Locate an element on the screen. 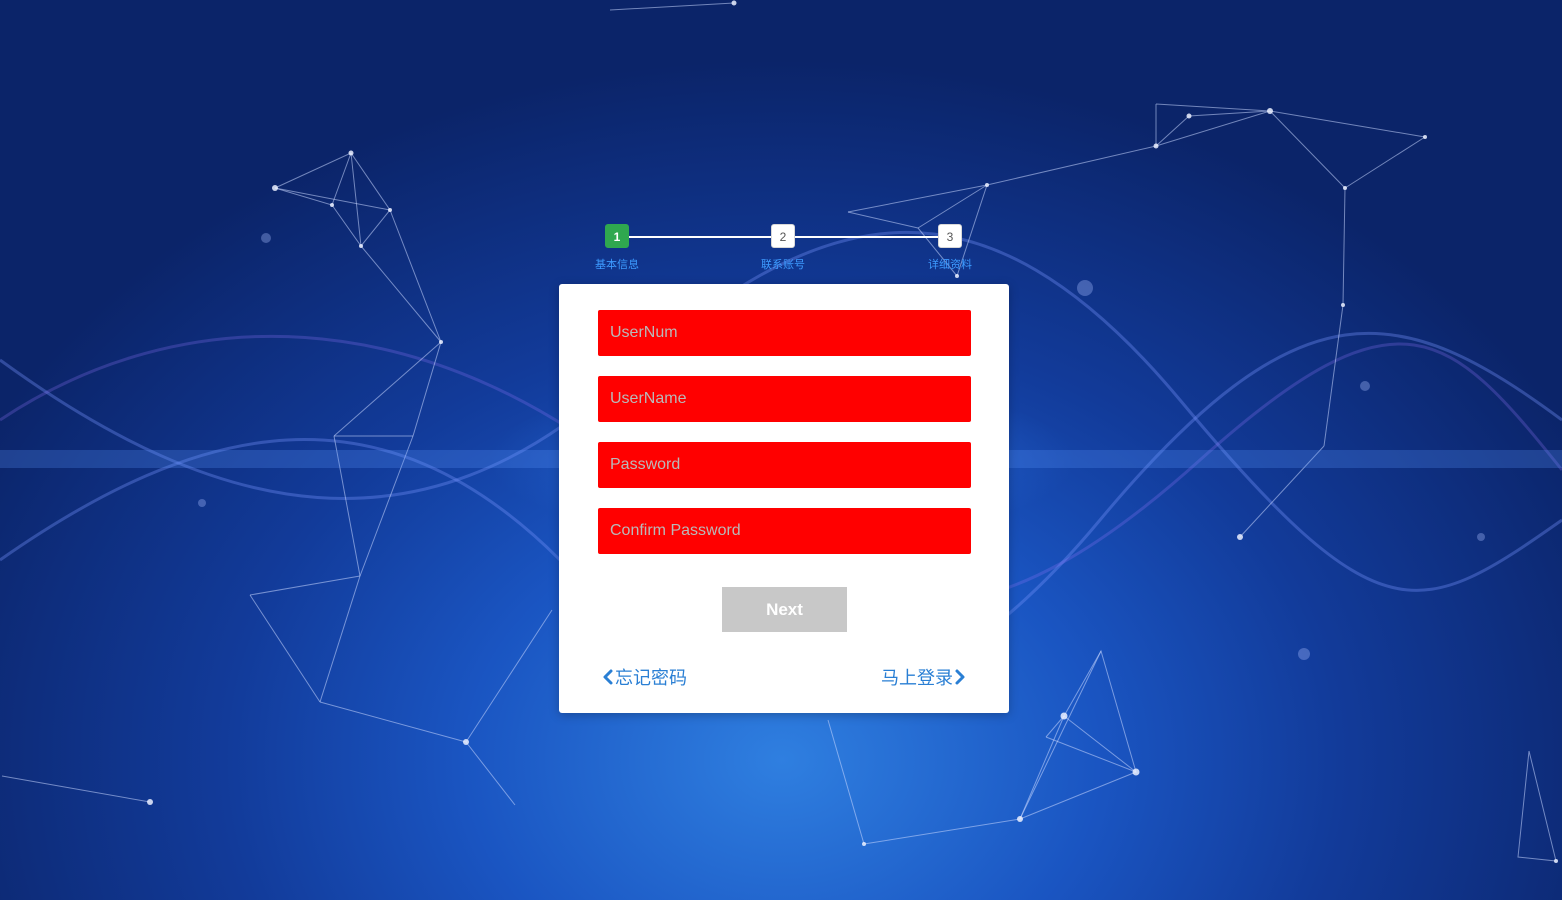 Image resolution: width=1562 pixels, height=900 pixels. step-3-number: 3 is located at coordinates (950, 236).